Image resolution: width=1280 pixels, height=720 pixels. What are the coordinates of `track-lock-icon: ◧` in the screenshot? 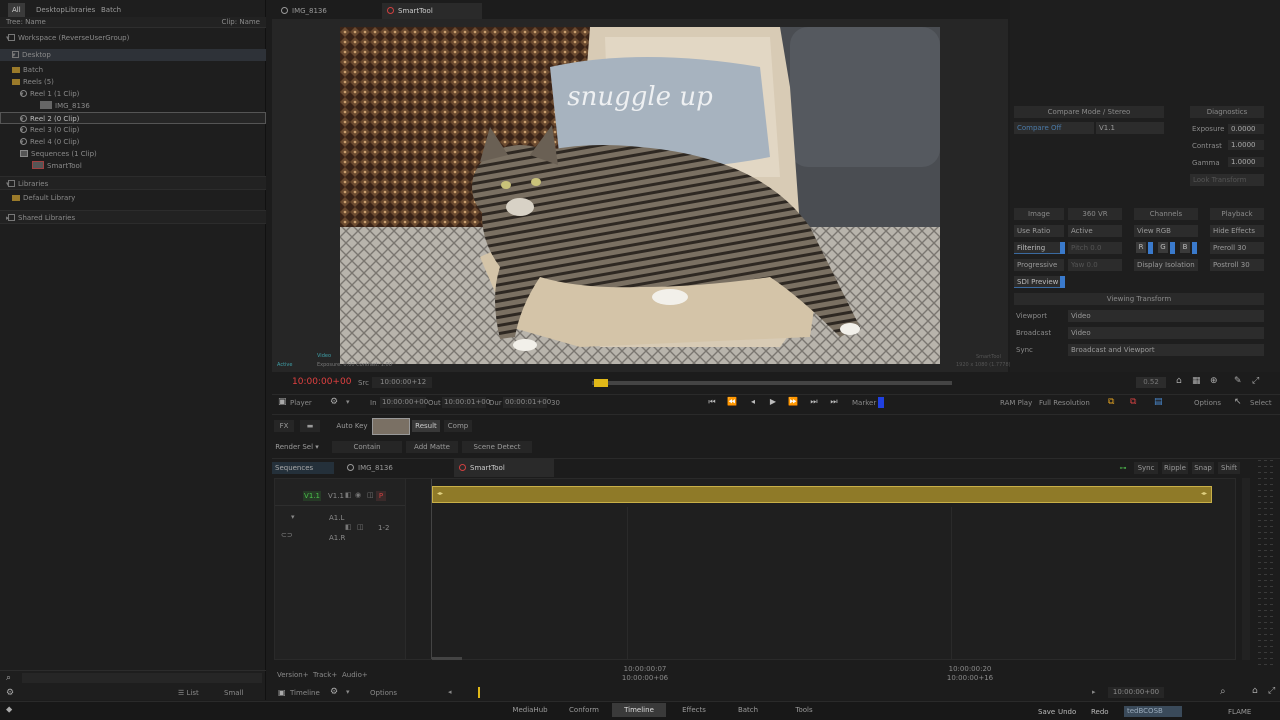 It's located at (348, 495).